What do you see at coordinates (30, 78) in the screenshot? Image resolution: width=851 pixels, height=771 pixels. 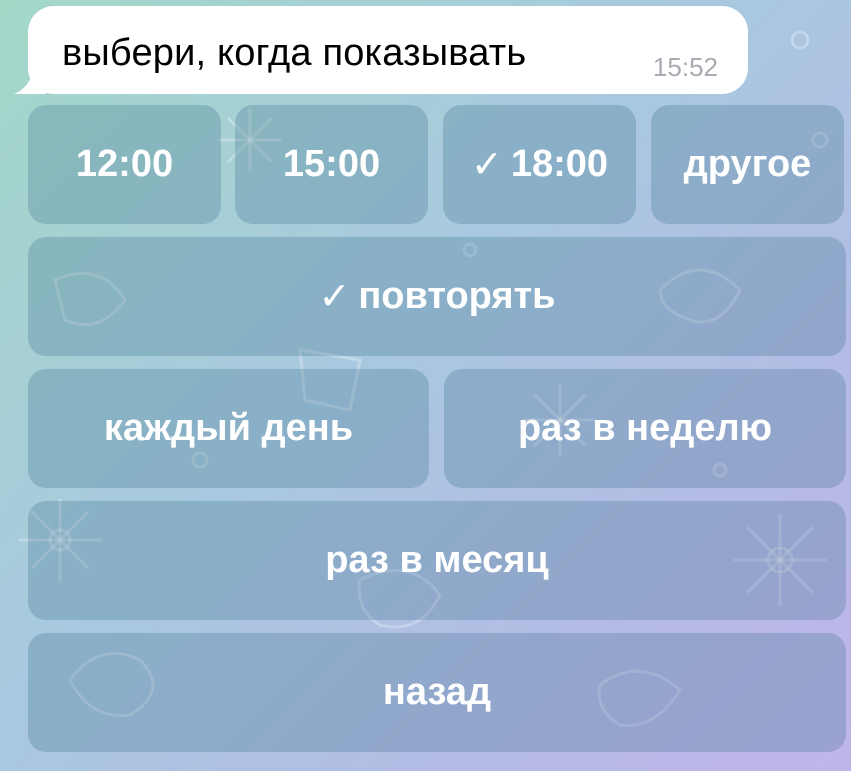 I see `bubble-tail` at bounding box center [30, 78].